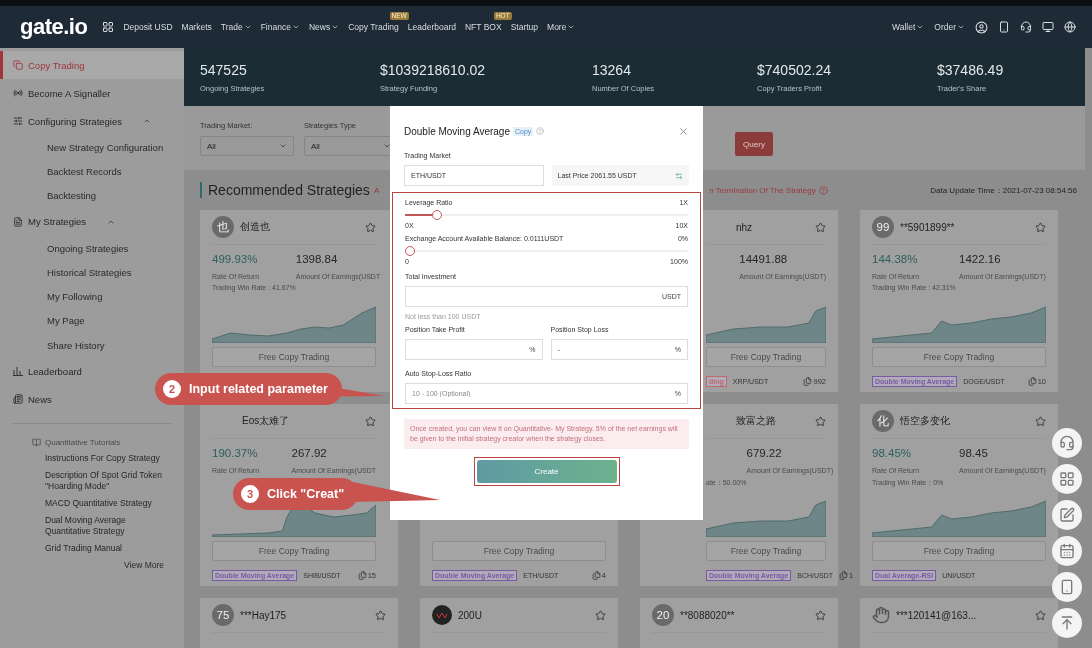 The height and width of the screenshot is (648, 1092). I want to click on earnings-amount: 1398.84, so click(317, 260).